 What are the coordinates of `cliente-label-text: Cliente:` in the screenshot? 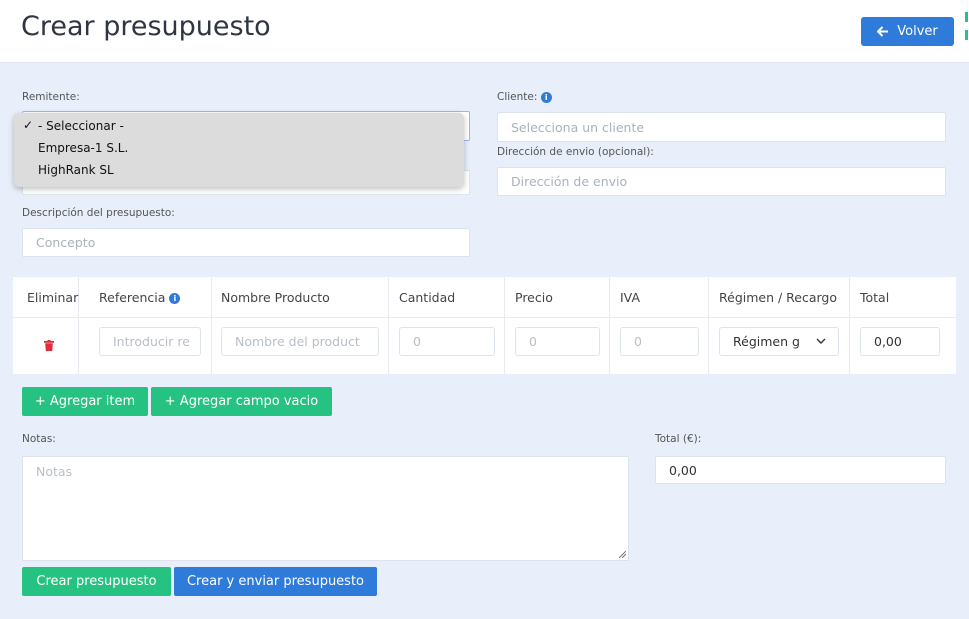 It's located at (517, 97).